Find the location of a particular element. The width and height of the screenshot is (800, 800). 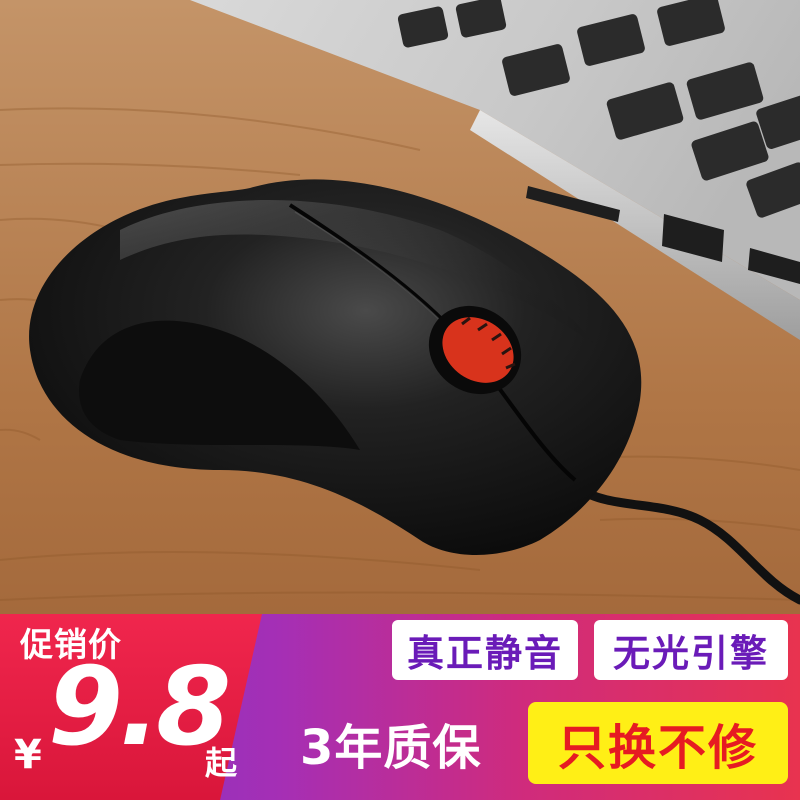

price-value: 9.8 is located at coordinates (139, 707).